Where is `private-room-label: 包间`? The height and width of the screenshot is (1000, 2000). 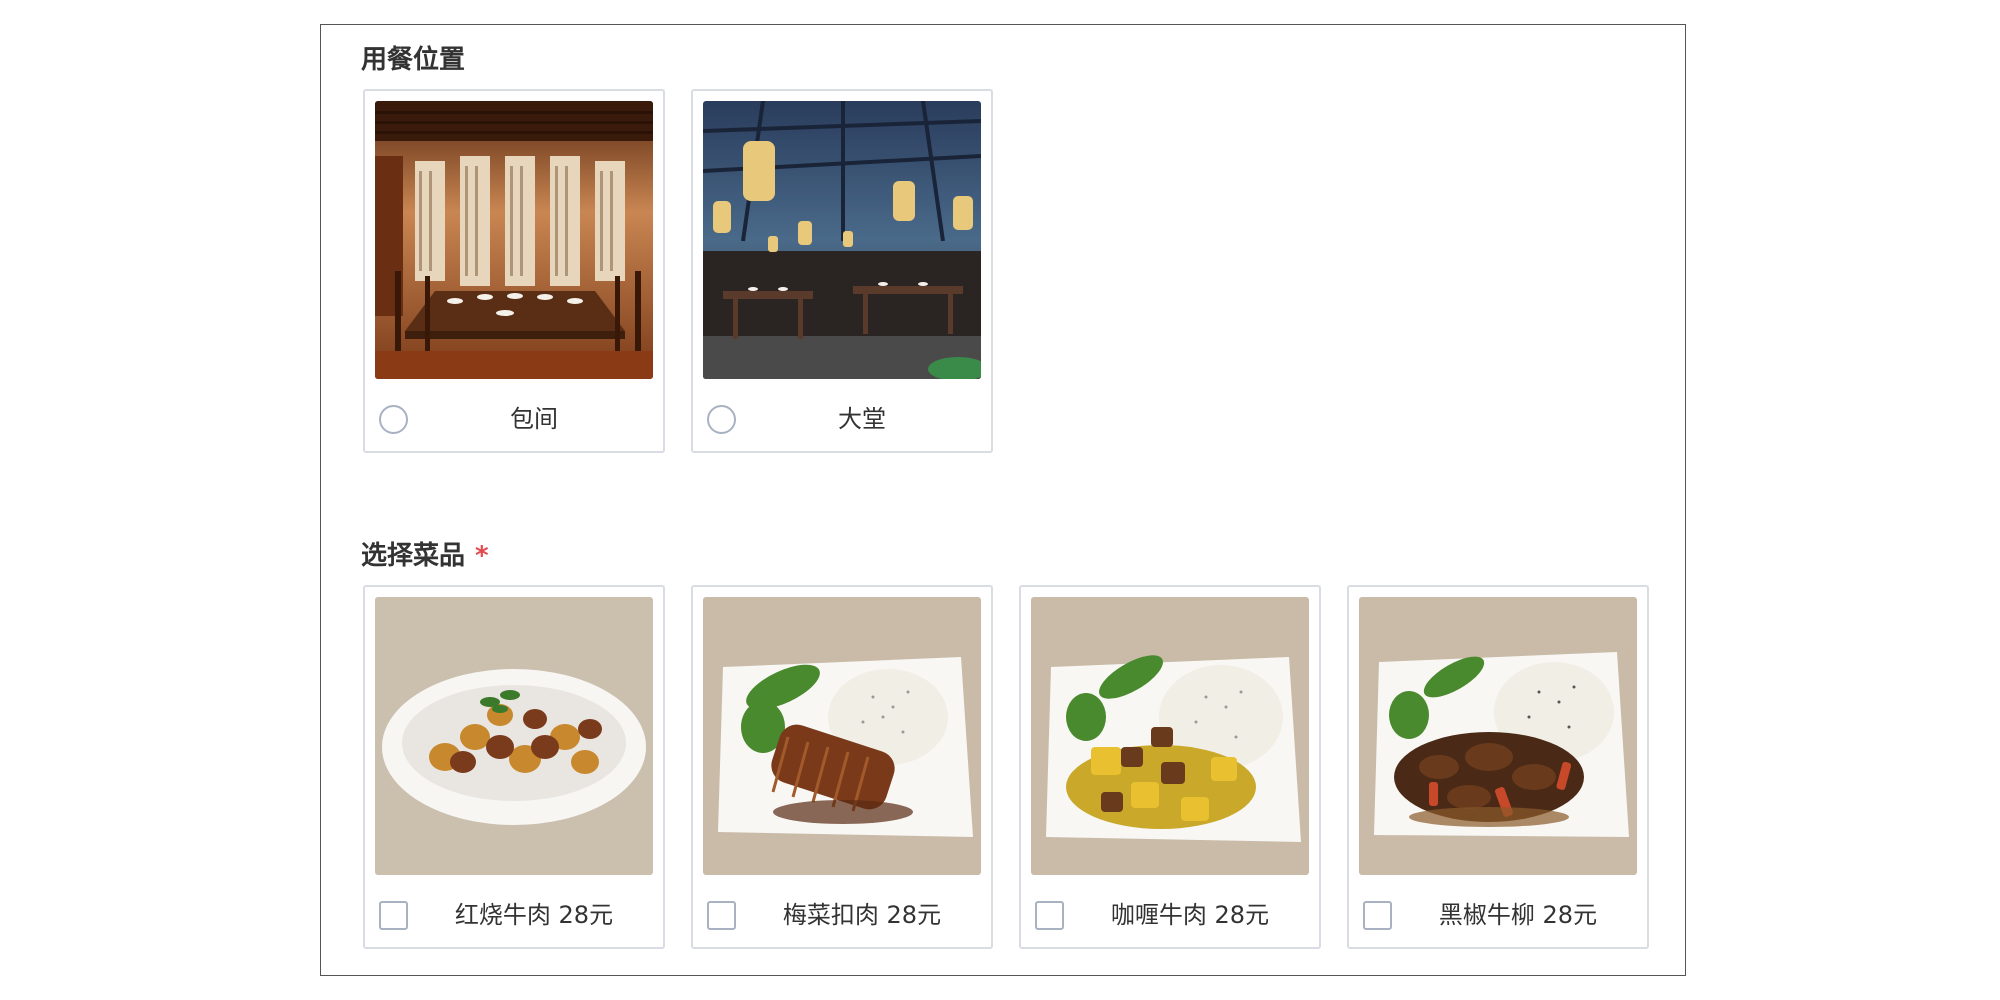 private-room-label: 包间 is located at coordinates (534, 419).